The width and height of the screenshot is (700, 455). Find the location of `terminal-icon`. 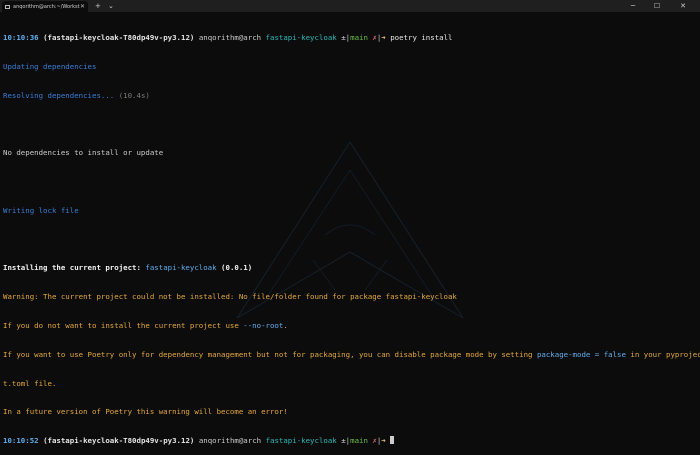

terminal-icon is located at coordinates (7, 6).